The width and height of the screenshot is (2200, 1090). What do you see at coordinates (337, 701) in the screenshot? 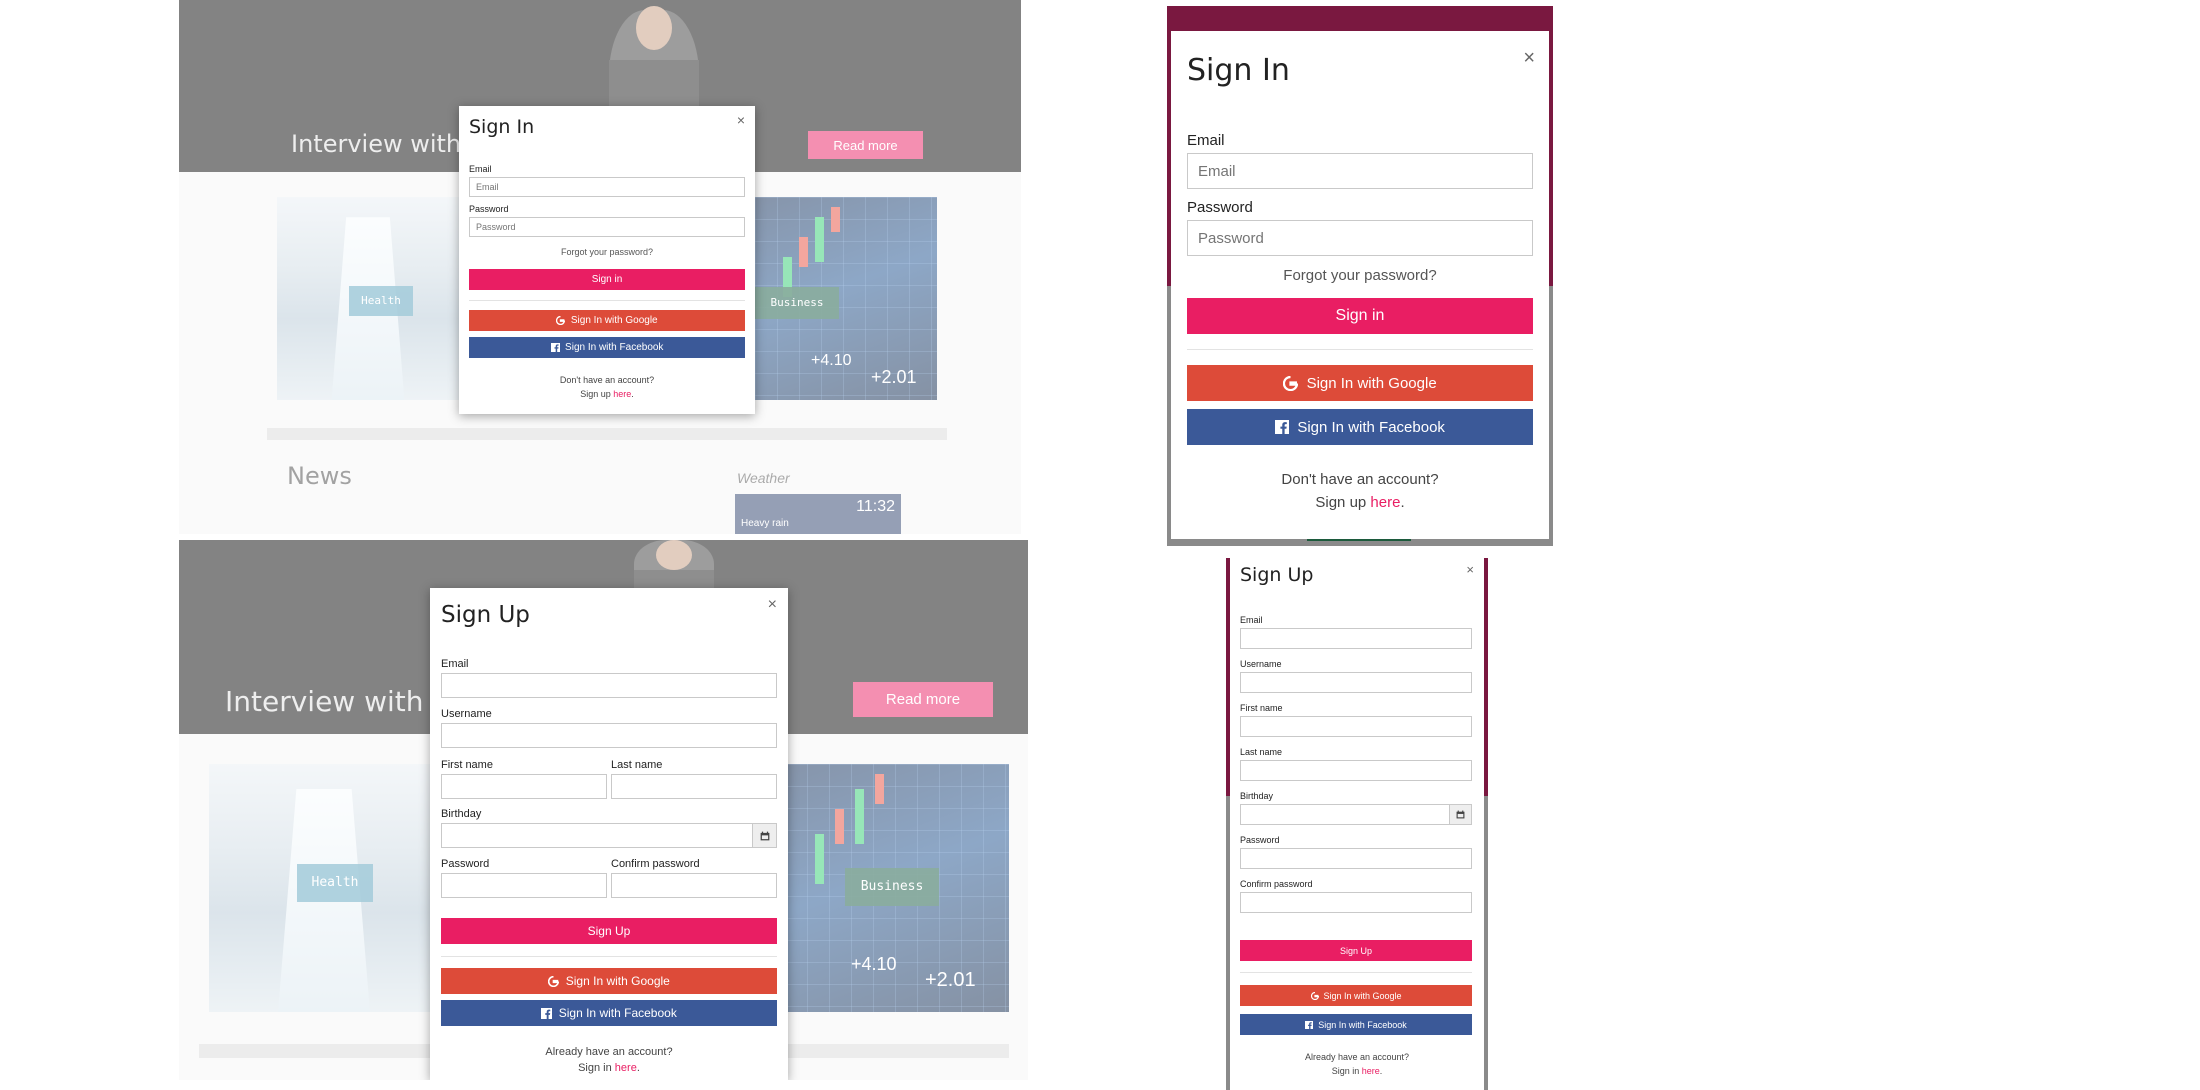
I see `hero-title: Interview with T` at bounding box center [337, 701].